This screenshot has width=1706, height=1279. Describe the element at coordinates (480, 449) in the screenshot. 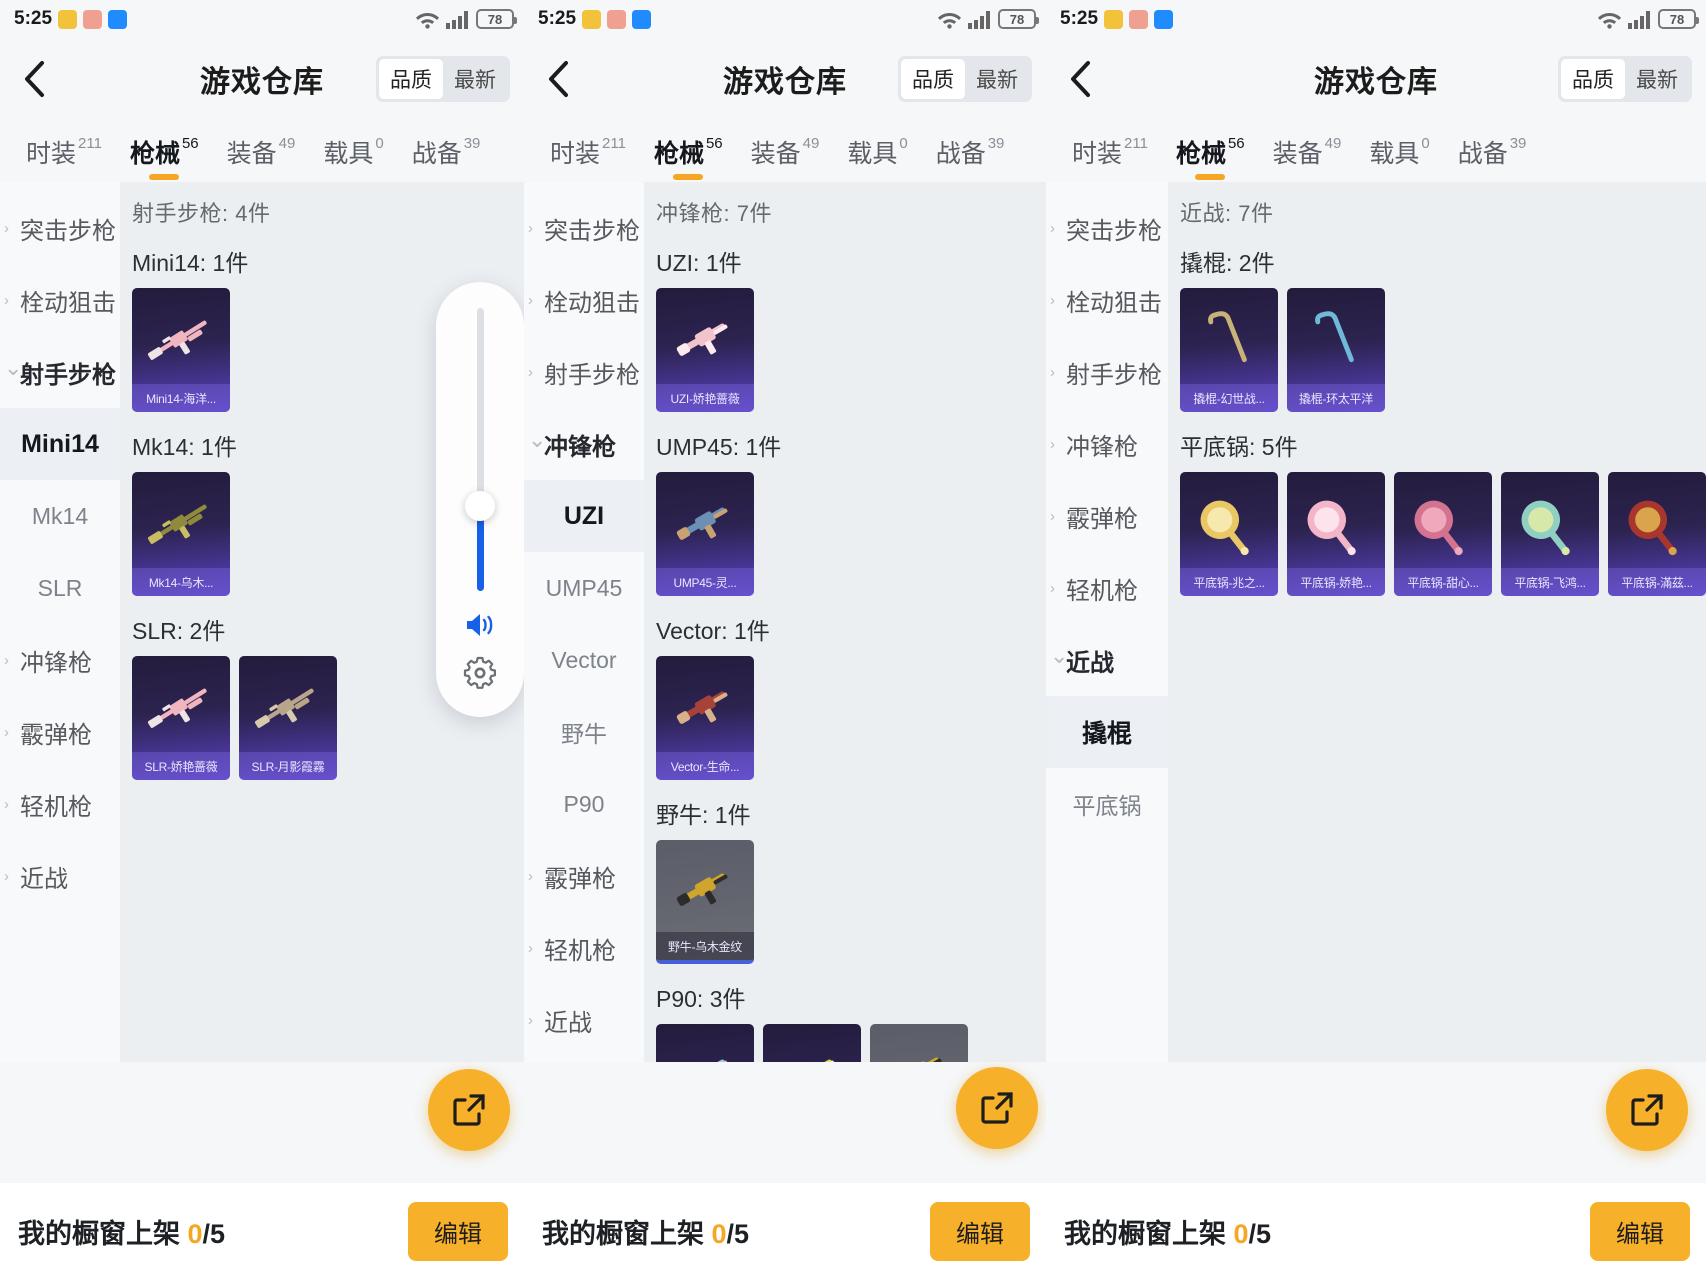

I see `volume-slider-track` at that location.